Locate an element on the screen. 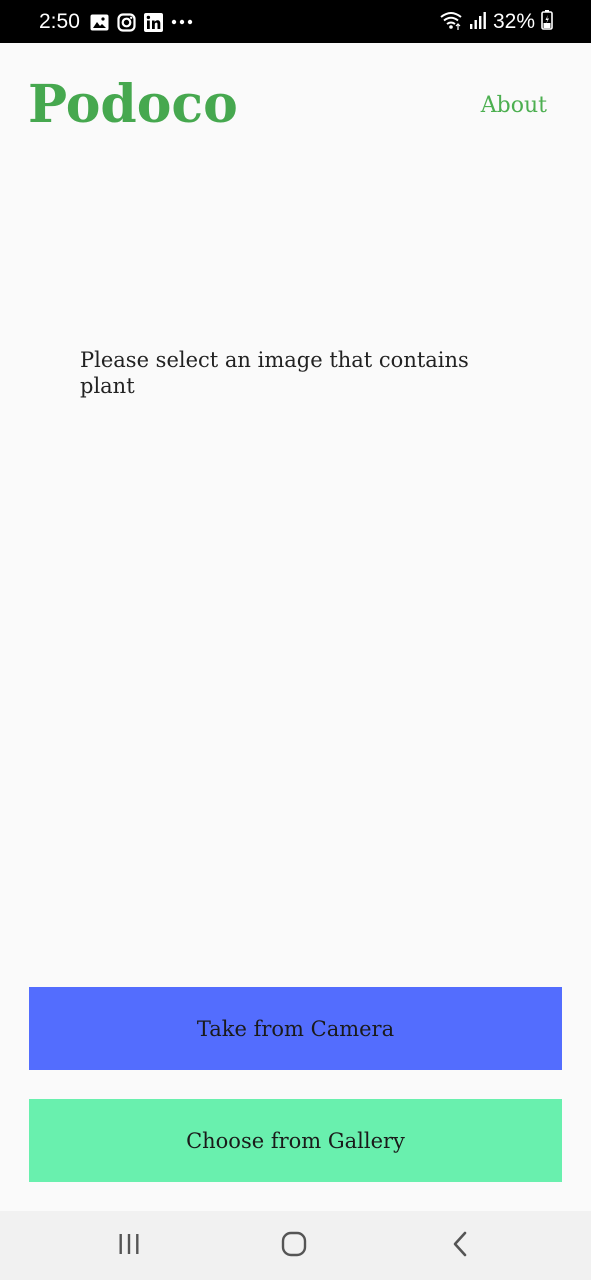 The height and width of the screenshot is (1280, 591). recents-button is located at coordinates (129, 1245).